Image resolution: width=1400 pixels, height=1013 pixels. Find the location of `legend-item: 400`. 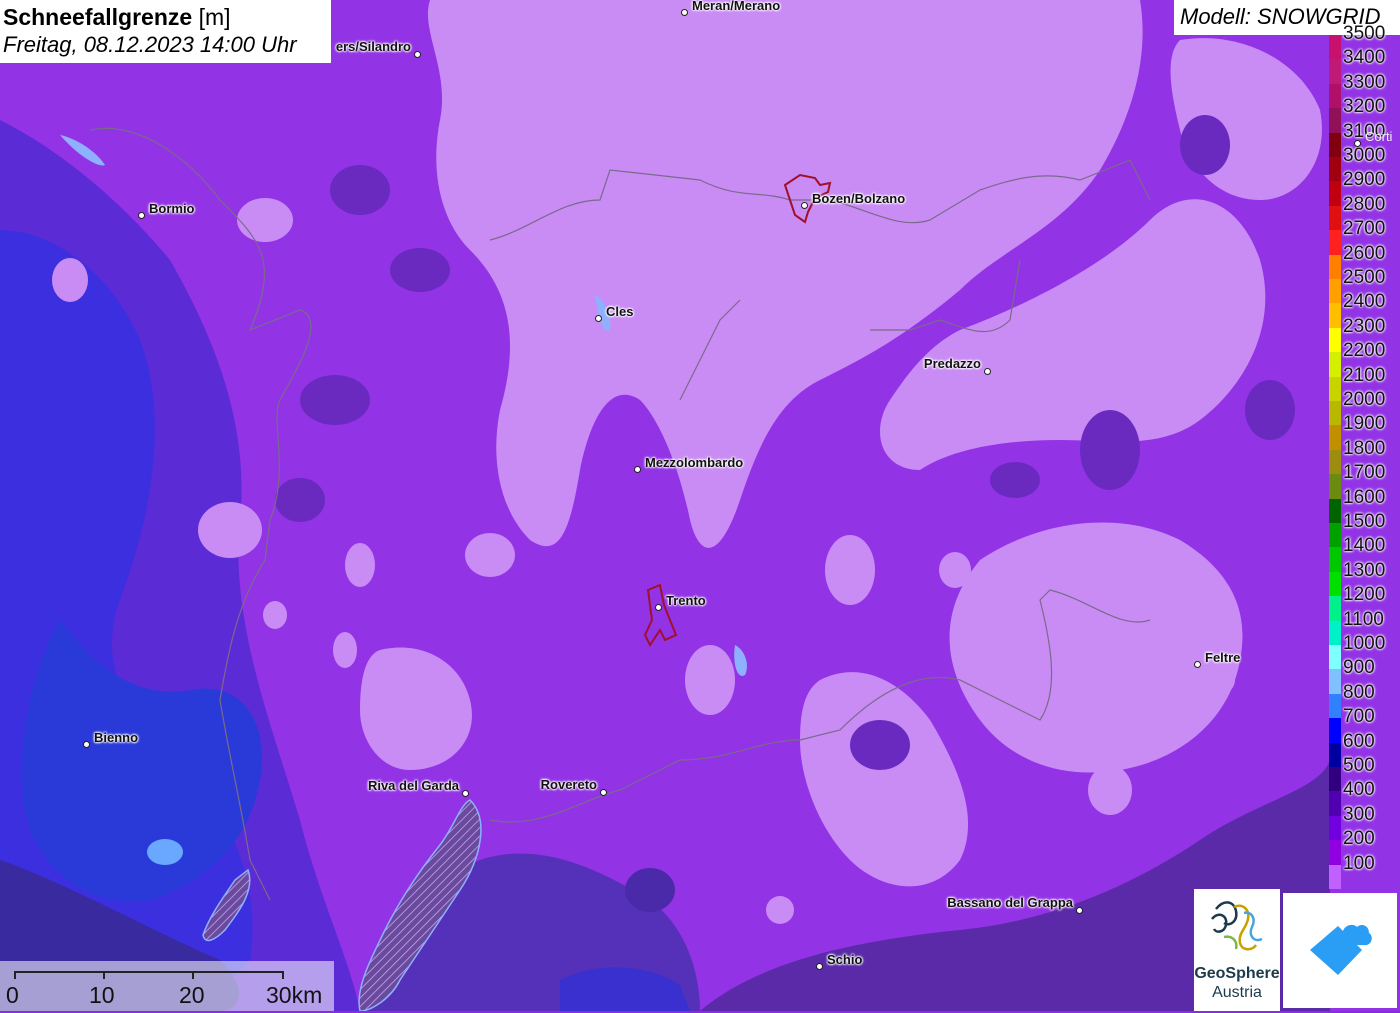

legend-item: 400 is located at coordinates (1364, 797).